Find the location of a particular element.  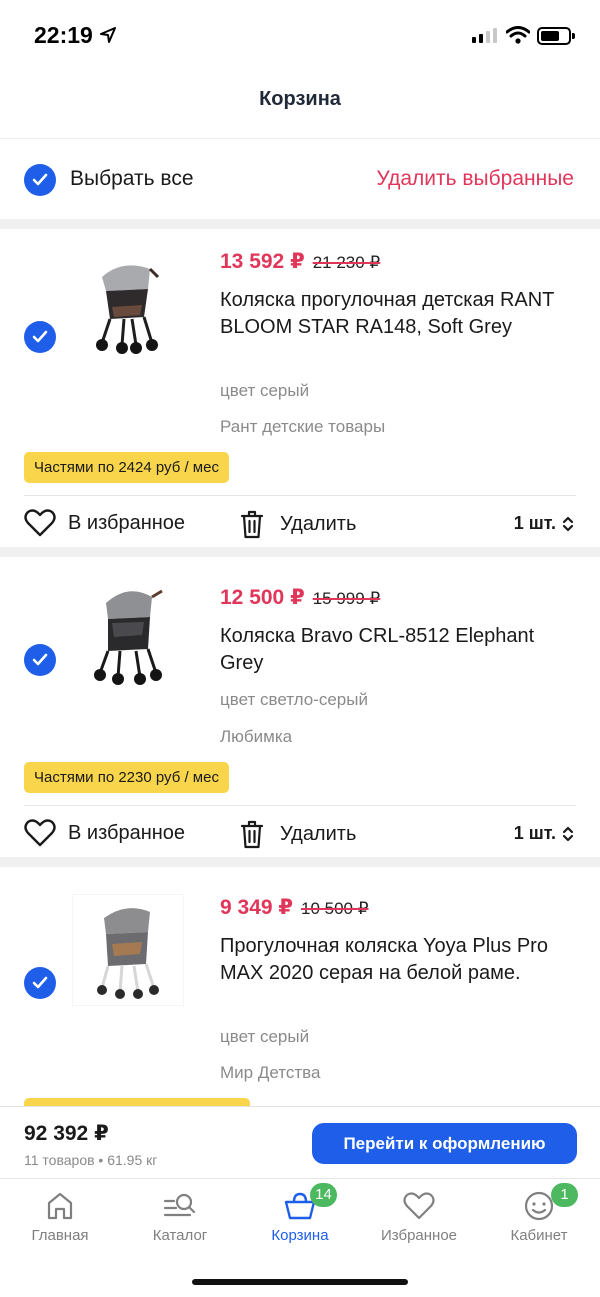

tab-home: Главная is located at coordinates (60, 1215).